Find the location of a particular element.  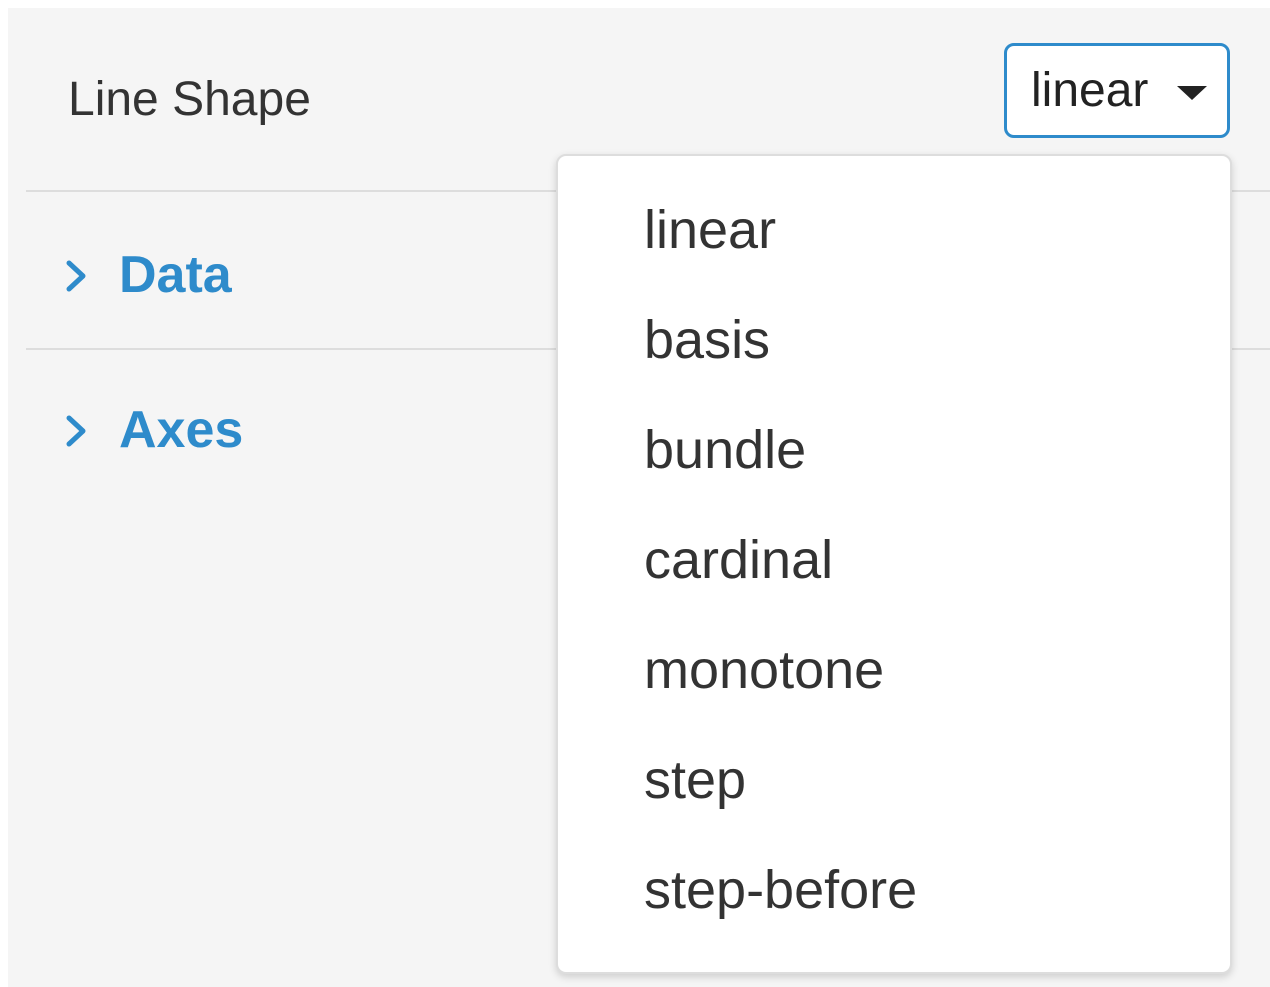

line-shape-select: linear is located at coordinates (1117, 90).